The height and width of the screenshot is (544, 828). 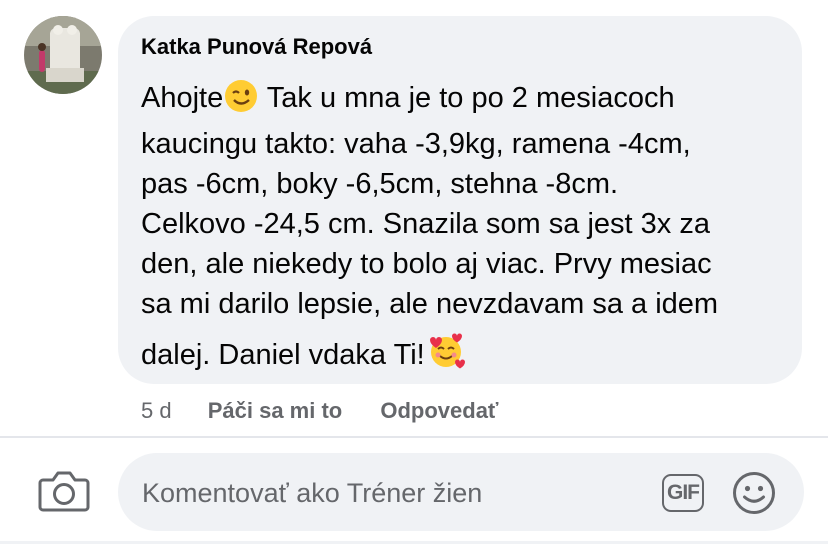 What do you see at coordinates (156, 410) in the screenshot?
I see `comment-timestamp: 5 d` at bounding box center [156, 410].